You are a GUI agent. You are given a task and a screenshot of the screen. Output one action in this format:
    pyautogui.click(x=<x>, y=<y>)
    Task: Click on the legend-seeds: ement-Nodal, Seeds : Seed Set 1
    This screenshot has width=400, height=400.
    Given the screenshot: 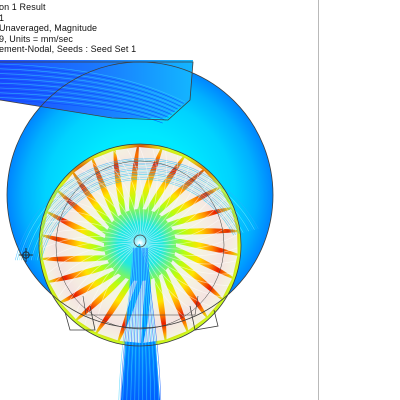 What is the action you would take?
    pyautogui.click(x=68, y=49)
    